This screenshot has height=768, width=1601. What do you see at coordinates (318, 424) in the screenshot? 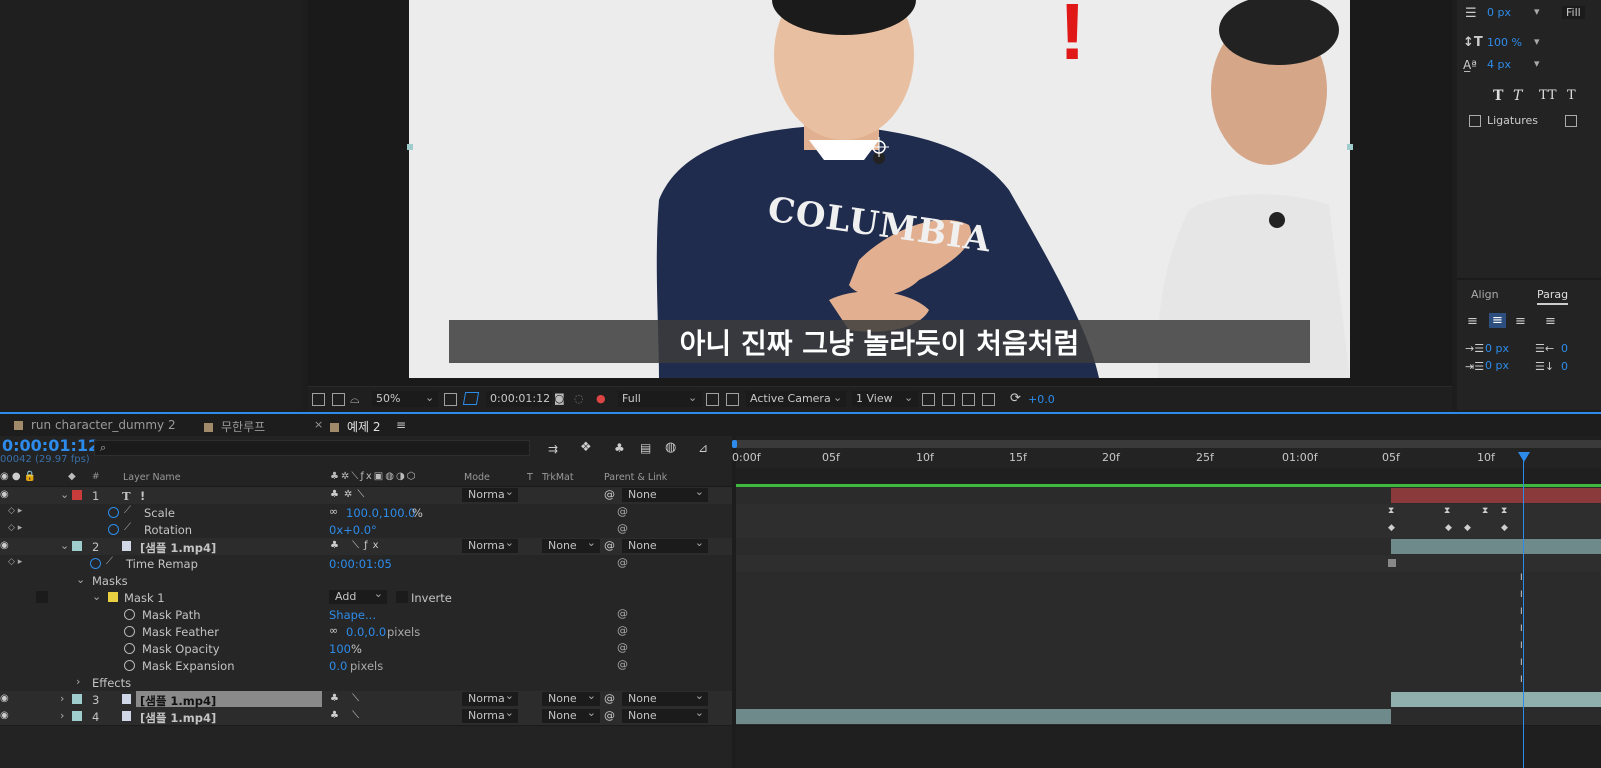
I see `tab-close-icon: ×` at bounding box center [318, 424].